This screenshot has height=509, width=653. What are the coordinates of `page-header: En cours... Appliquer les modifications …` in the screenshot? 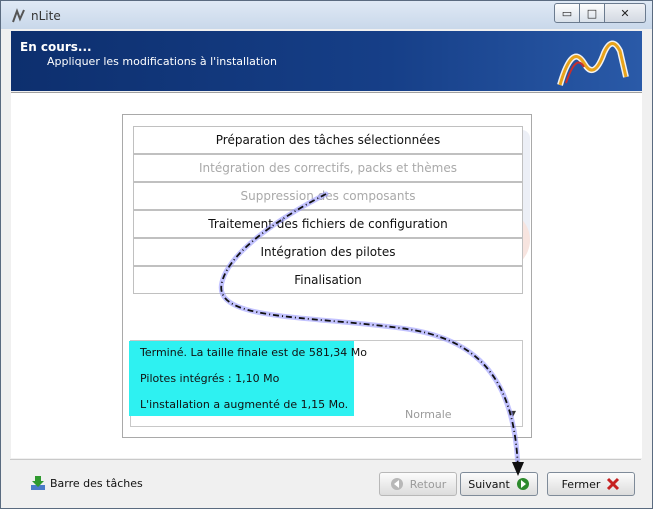 It's located at (326, 61).